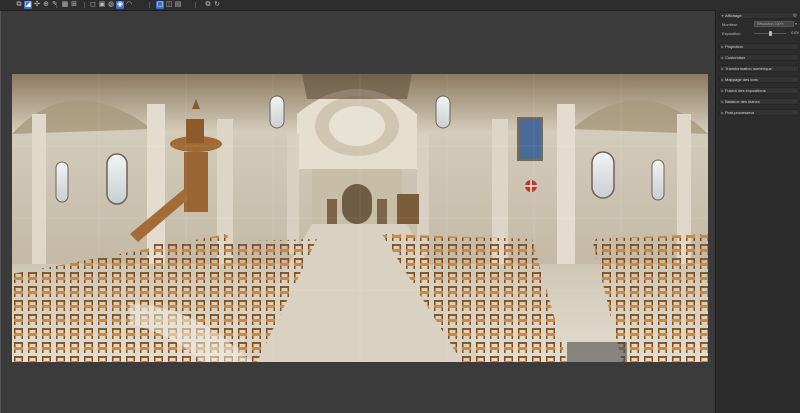 The height and width of the screenshot is (413, 800). I want to click on select-icon: ◪, so click(28, 5).